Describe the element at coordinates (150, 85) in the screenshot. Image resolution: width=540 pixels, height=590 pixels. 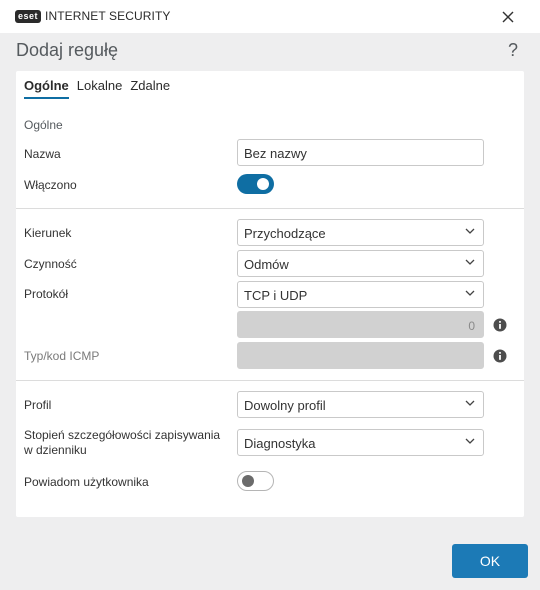
I see `tab-remote: Zdalne` at that location.